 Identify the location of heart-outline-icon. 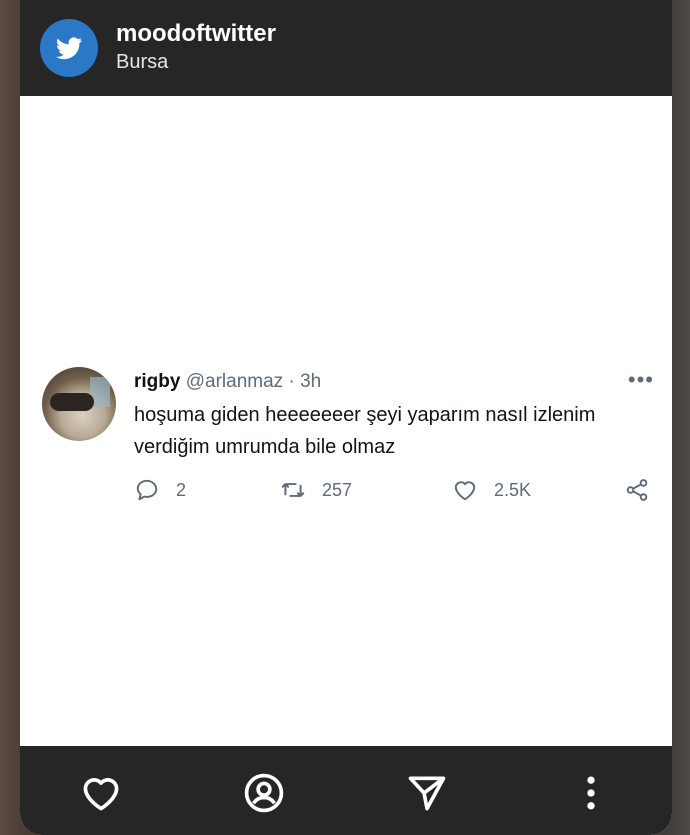
(465, 491).